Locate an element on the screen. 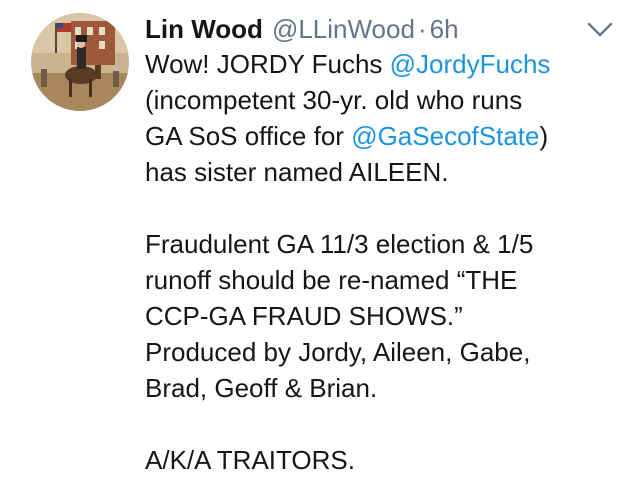 This screenshot has width=640, height=479. text-line: has sister named AILEEN. is located at coordinates (297, 172).